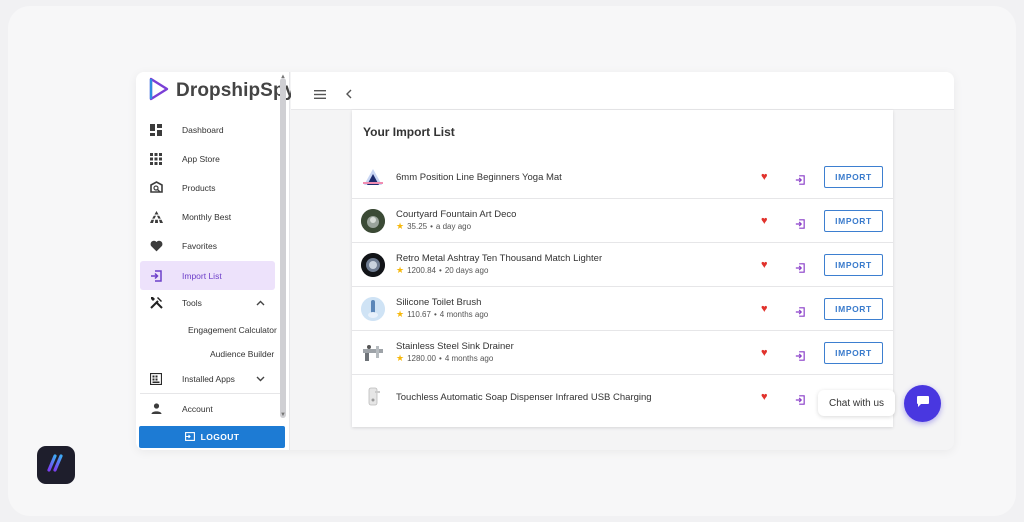 The width and height of the screenshot is (1024, 522). Describe the element at coordinates (203, 129) in the screenshot. I see `sidebar-item-label: Dashboard` at that location.